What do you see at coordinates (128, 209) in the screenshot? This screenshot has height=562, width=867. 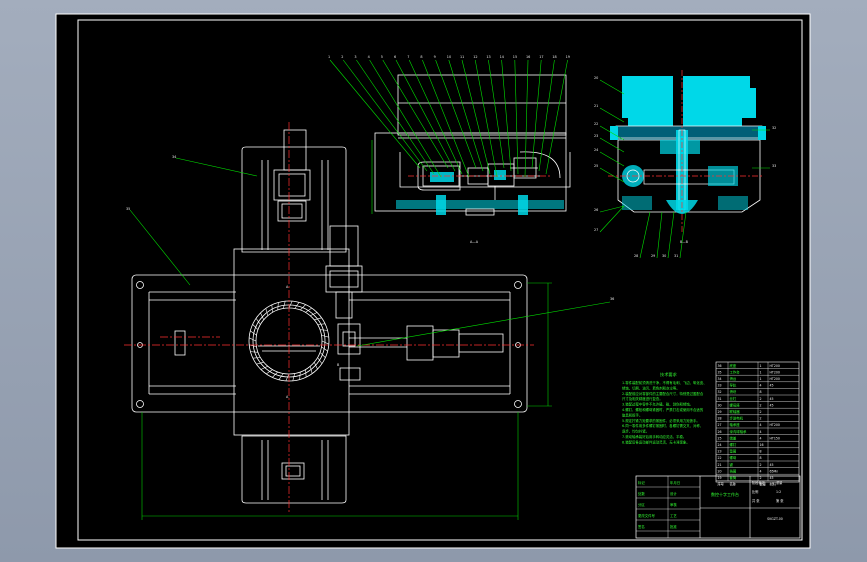 I see `main-callout: 35` at bounding box center [128, 209].